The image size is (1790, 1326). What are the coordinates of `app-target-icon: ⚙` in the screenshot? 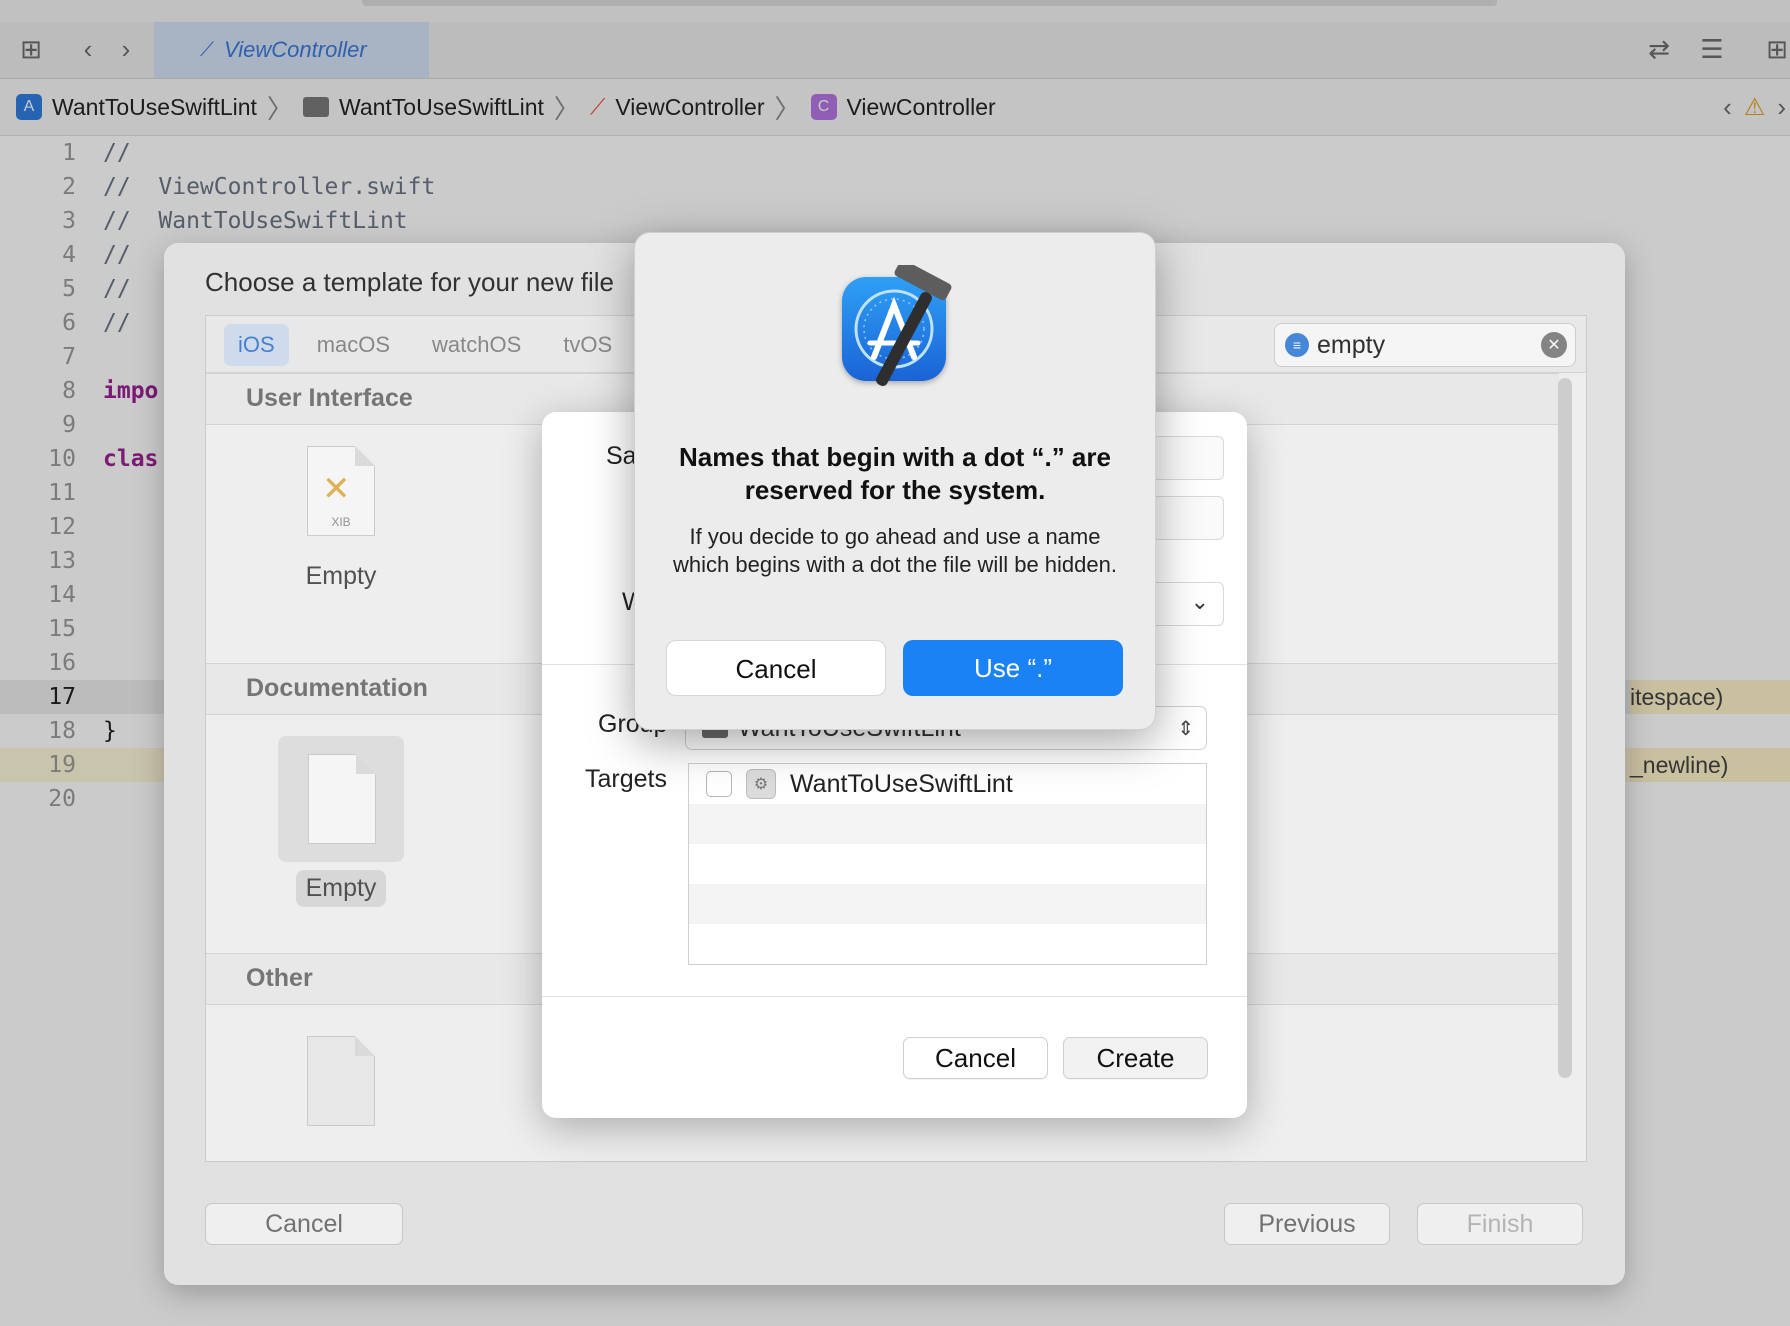 It's located at (761, 784).